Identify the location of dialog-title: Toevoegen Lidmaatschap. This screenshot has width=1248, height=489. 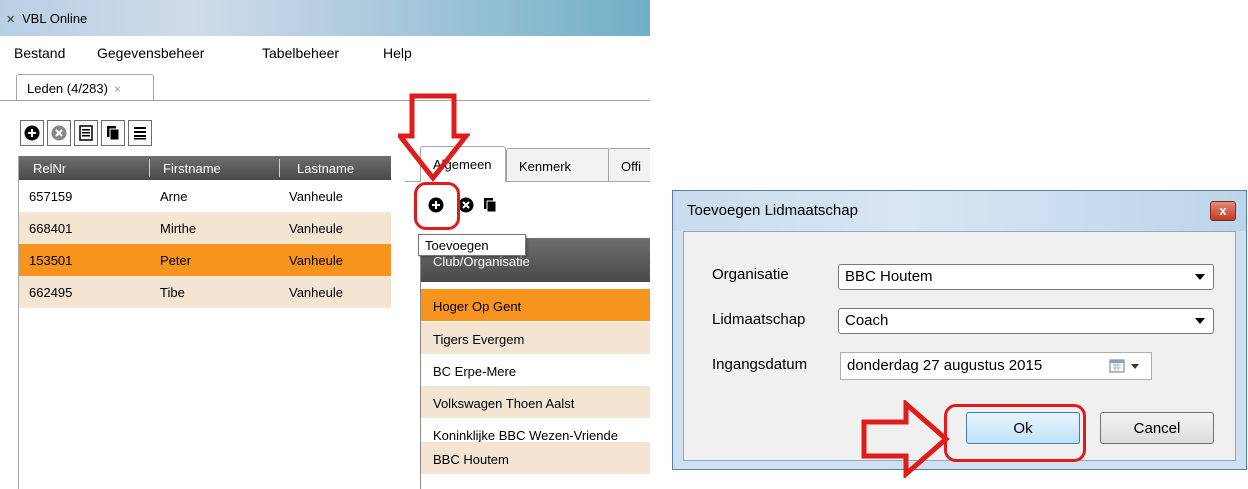
(772, 210).